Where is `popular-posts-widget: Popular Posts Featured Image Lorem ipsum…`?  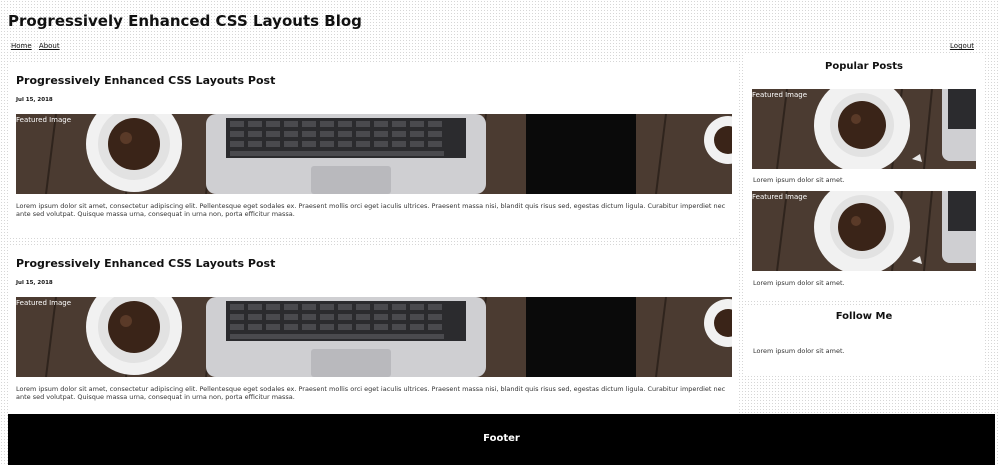
popular-posts-widget: Popular Posts Featured Image Lorem ipsum… is located at coordinates (864, 178).